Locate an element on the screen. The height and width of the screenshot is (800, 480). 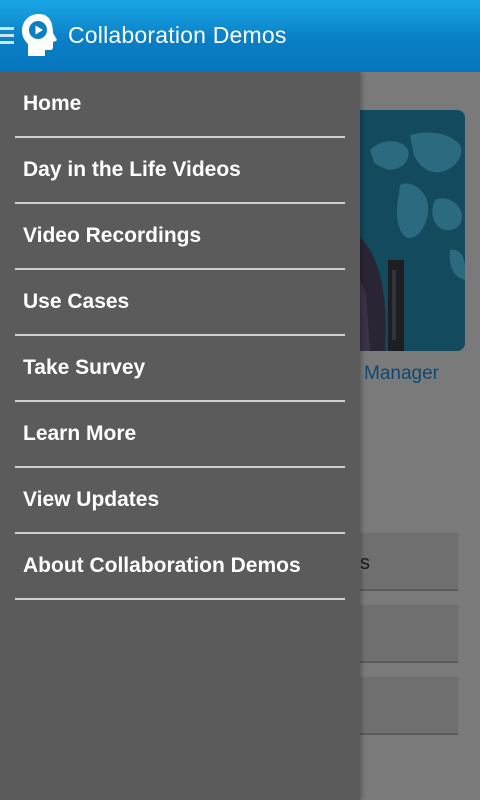
app-title: Collaboration Demos is located at coordinates (177, 35).